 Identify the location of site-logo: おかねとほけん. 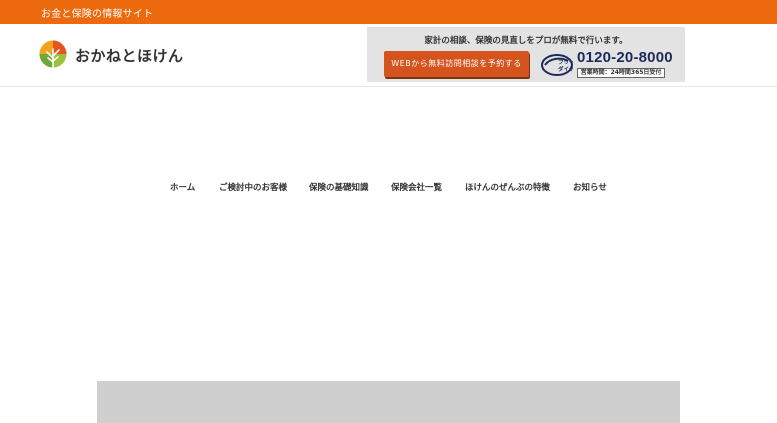
(129, 55).